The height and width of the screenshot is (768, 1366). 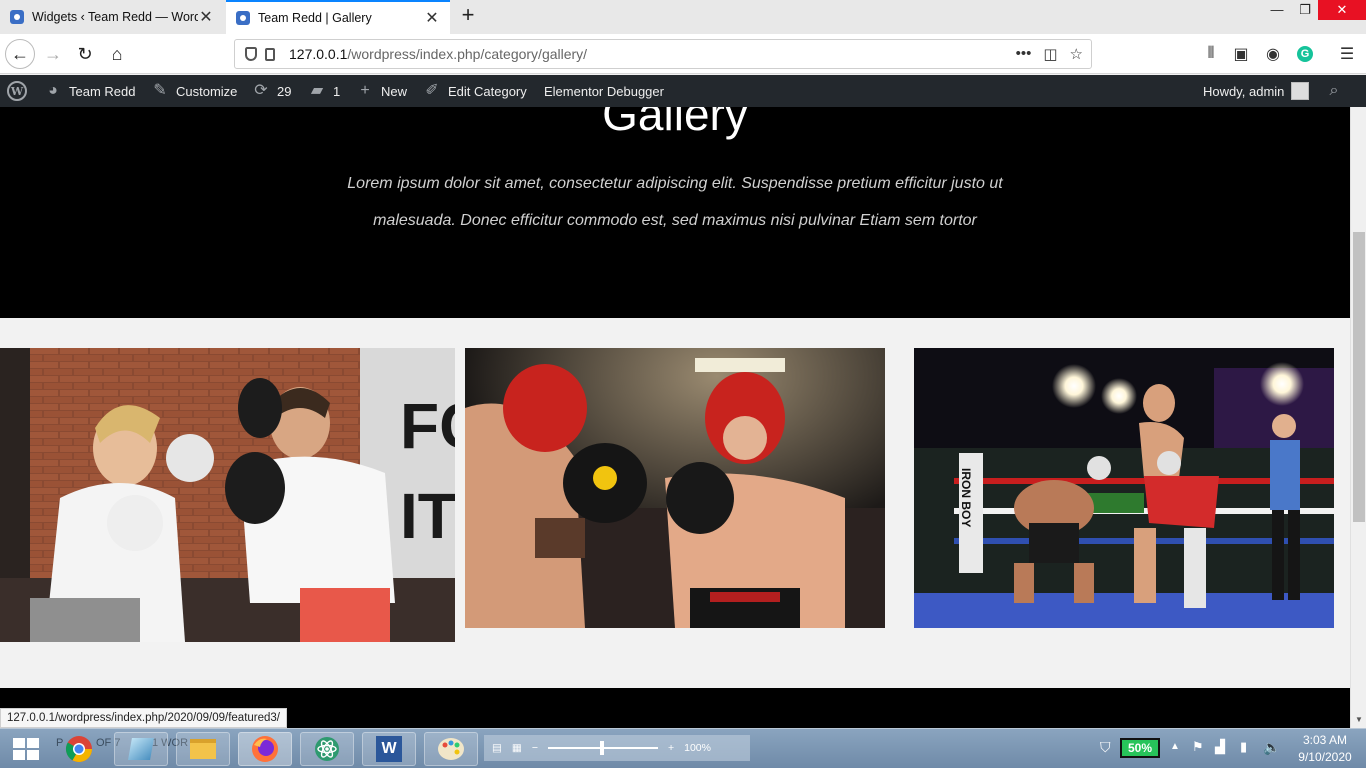 What do you see at coordinates (318, 54) in the screenshot?
I see `url-host: 127.0.0.1` at bounding box center [318, 54].